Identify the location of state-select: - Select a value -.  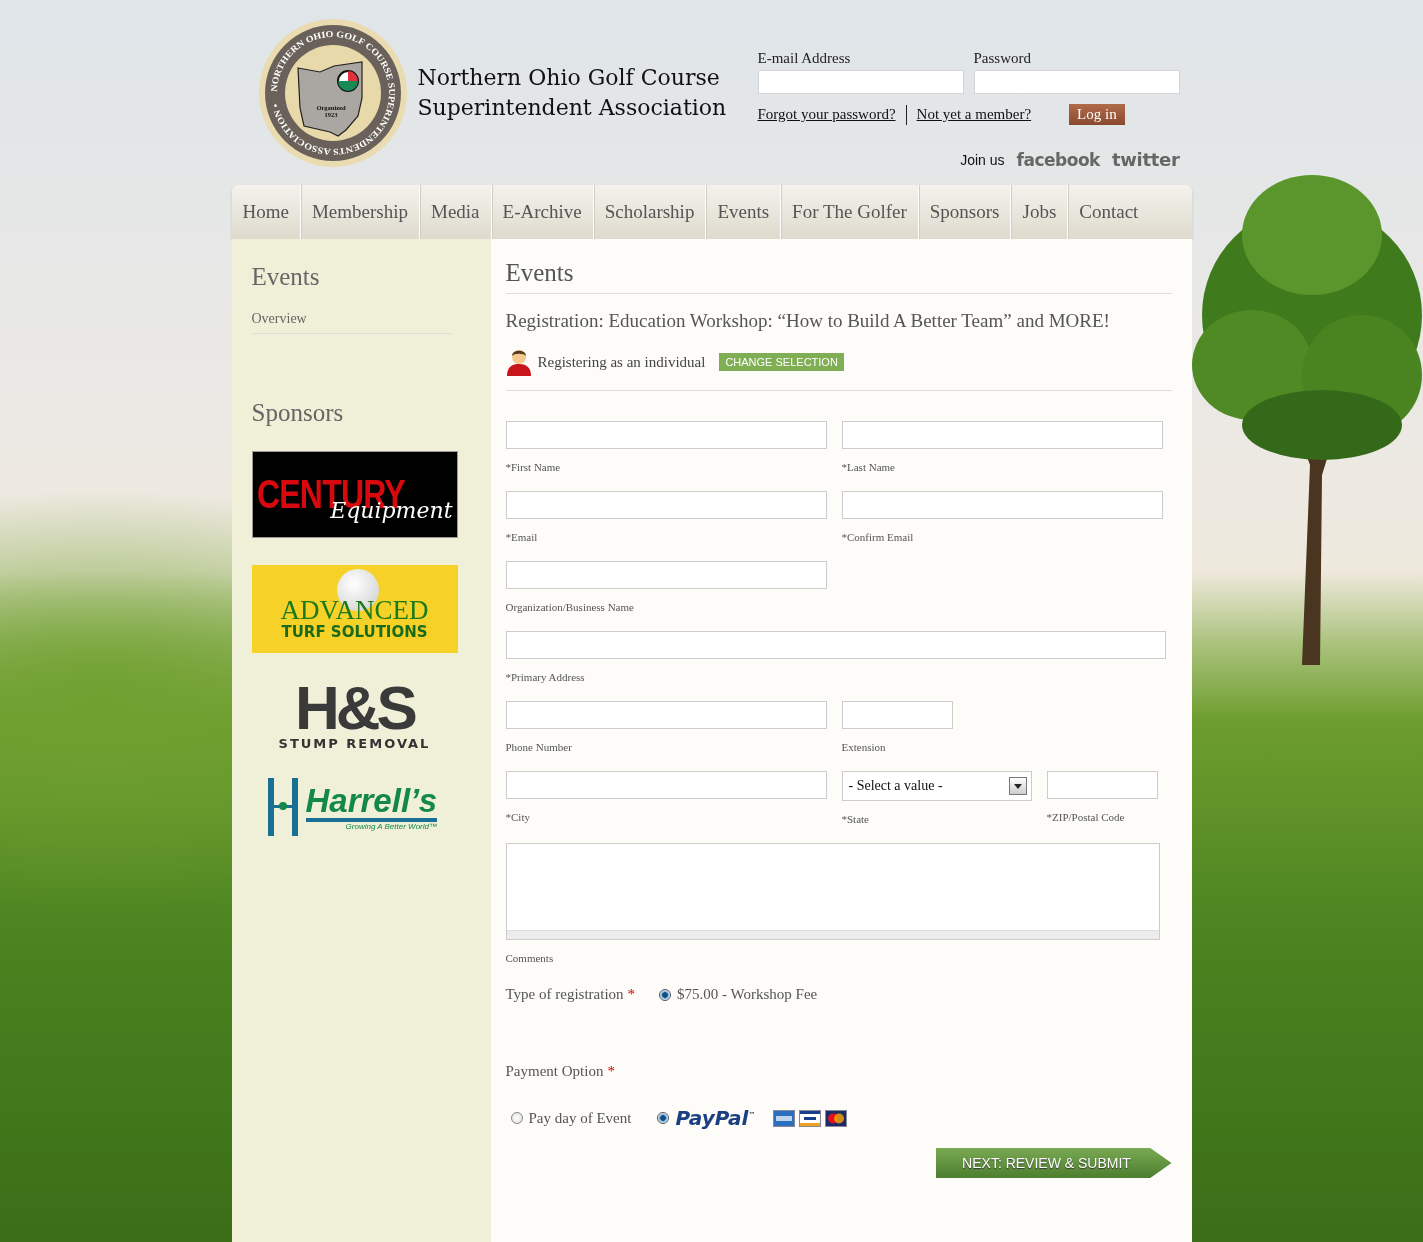
(936, 786).